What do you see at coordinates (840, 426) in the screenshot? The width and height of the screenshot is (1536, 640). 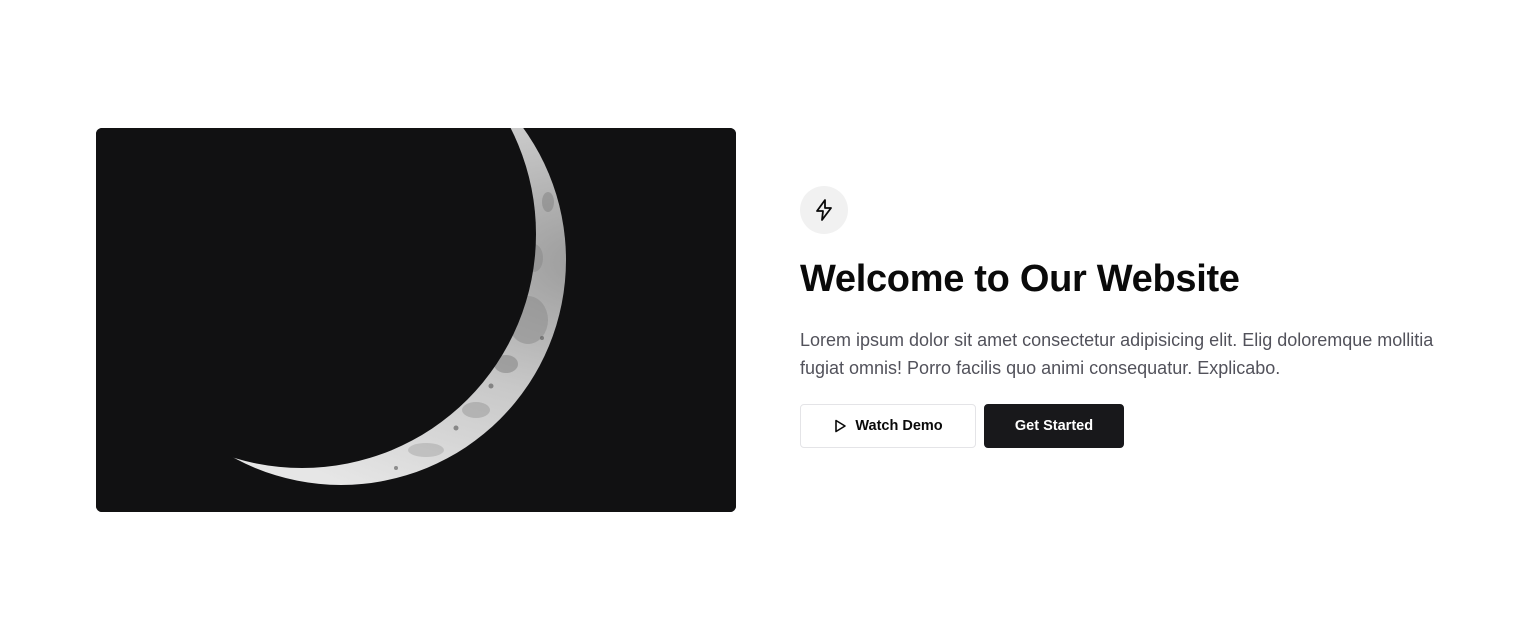 I see `play-icon` at bounding box center [840, 426].